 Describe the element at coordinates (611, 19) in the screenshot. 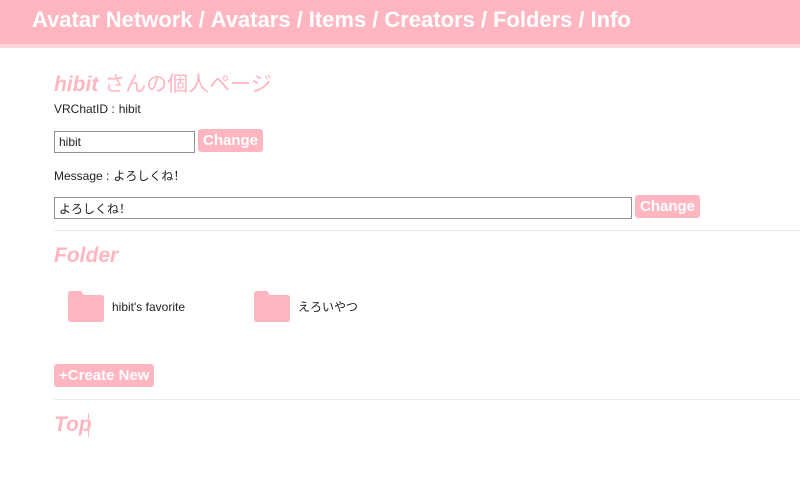

I see `nav-info: Info` at that location.